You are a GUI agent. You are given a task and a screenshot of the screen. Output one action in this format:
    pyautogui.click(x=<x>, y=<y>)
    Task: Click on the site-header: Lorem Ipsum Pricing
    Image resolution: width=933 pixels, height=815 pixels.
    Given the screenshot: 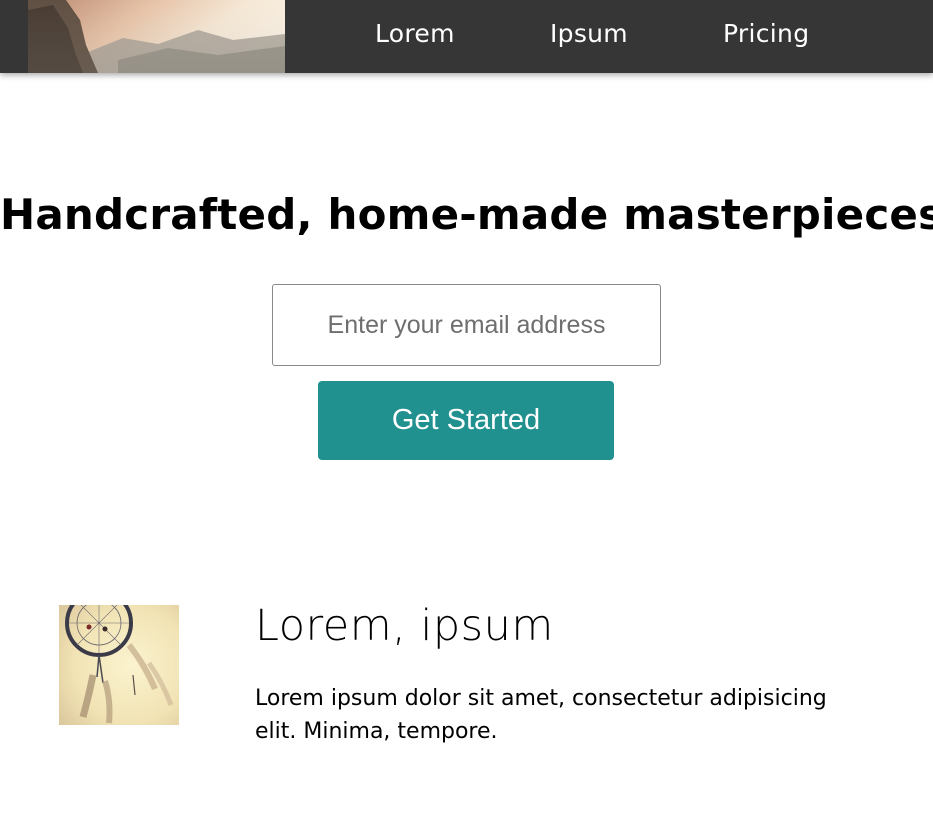 What is the action you would take?
    pyautogui.click(x=466, y=36)
    